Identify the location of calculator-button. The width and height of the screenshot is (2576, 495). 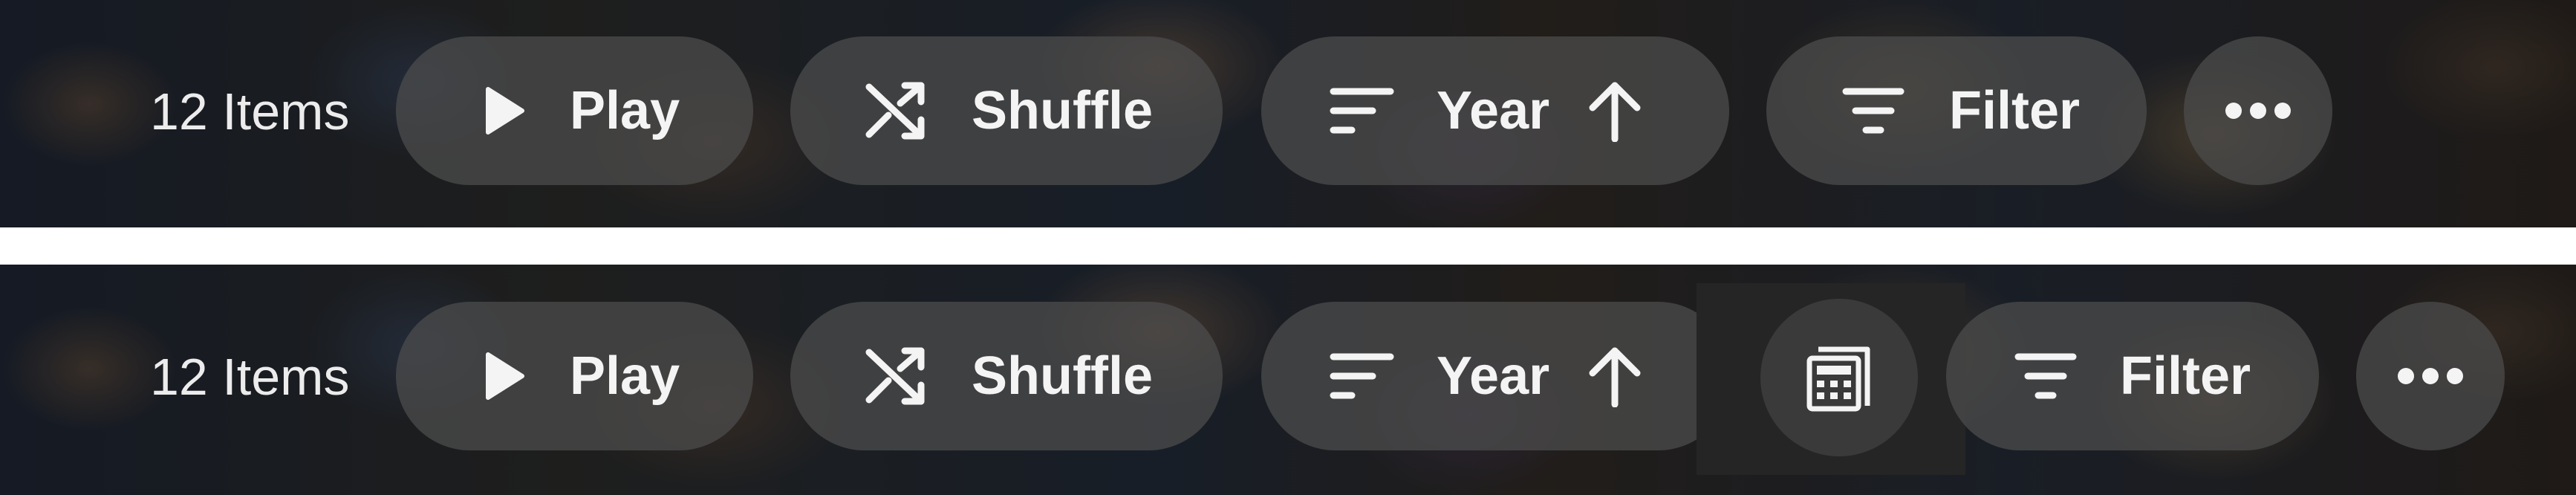
(1839, 377).